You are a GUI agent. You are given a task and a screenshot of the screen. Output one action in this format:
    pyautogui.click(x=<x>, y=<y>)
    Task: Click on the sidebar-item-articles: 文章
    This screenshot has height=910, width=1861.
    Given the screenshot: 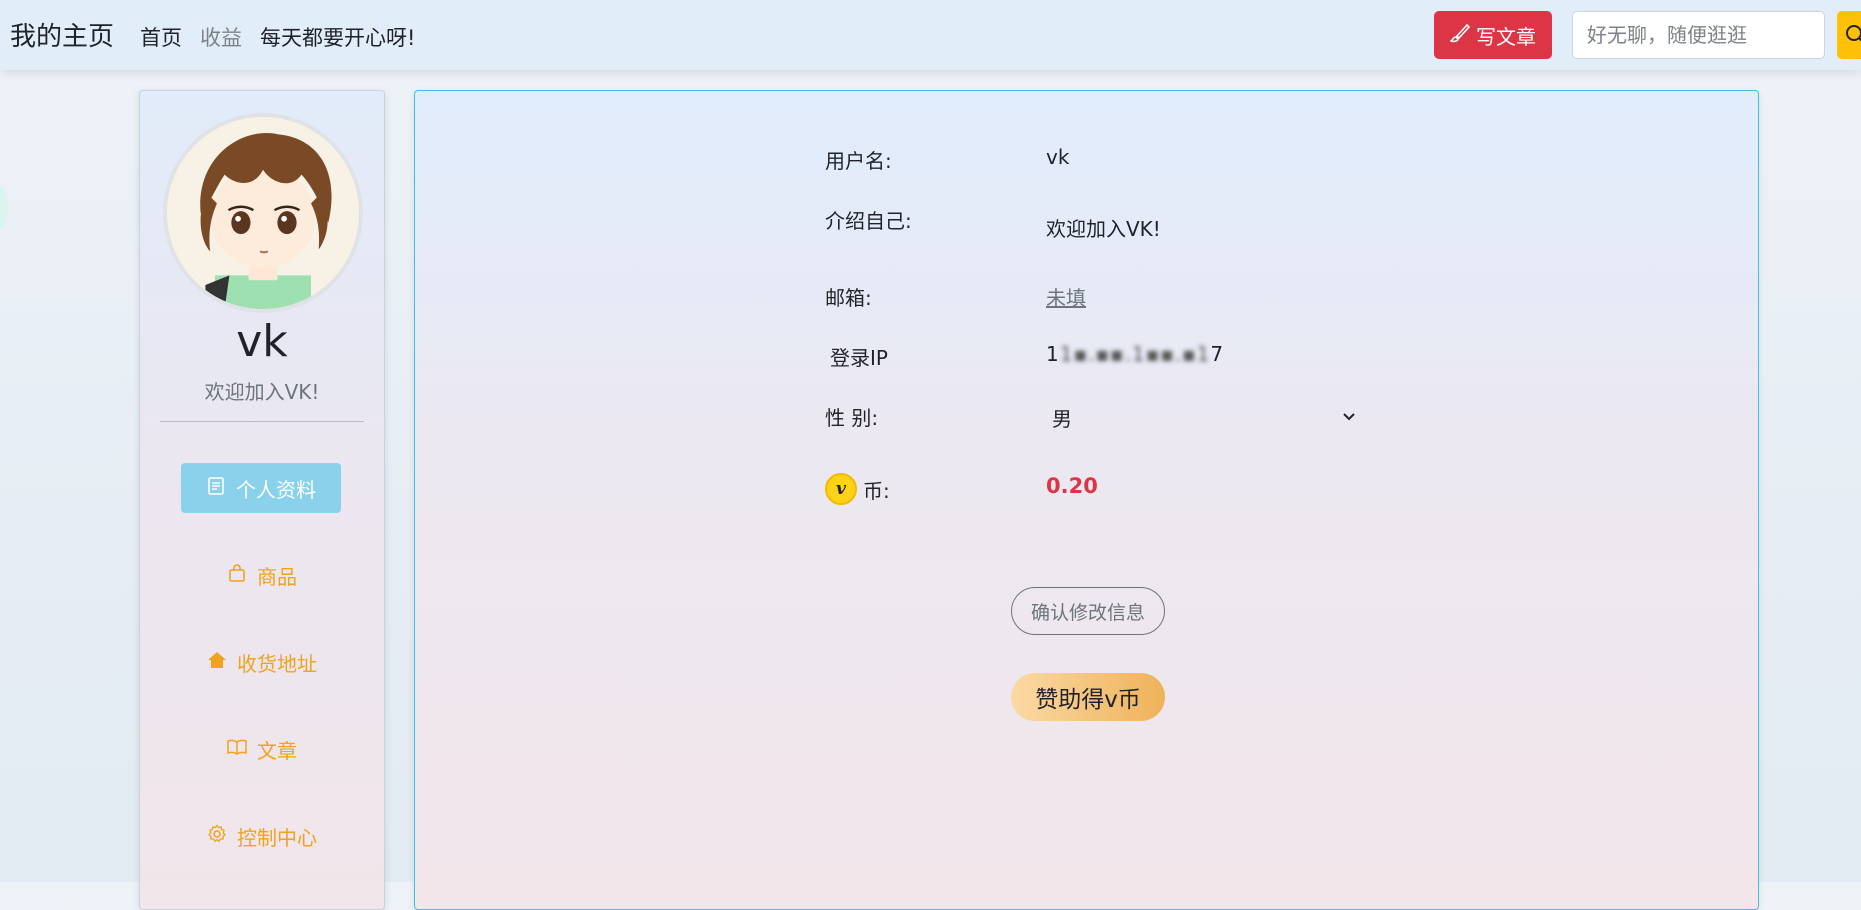 What is the action you would take?
    pyautogui.click(x=262, y=749)
    